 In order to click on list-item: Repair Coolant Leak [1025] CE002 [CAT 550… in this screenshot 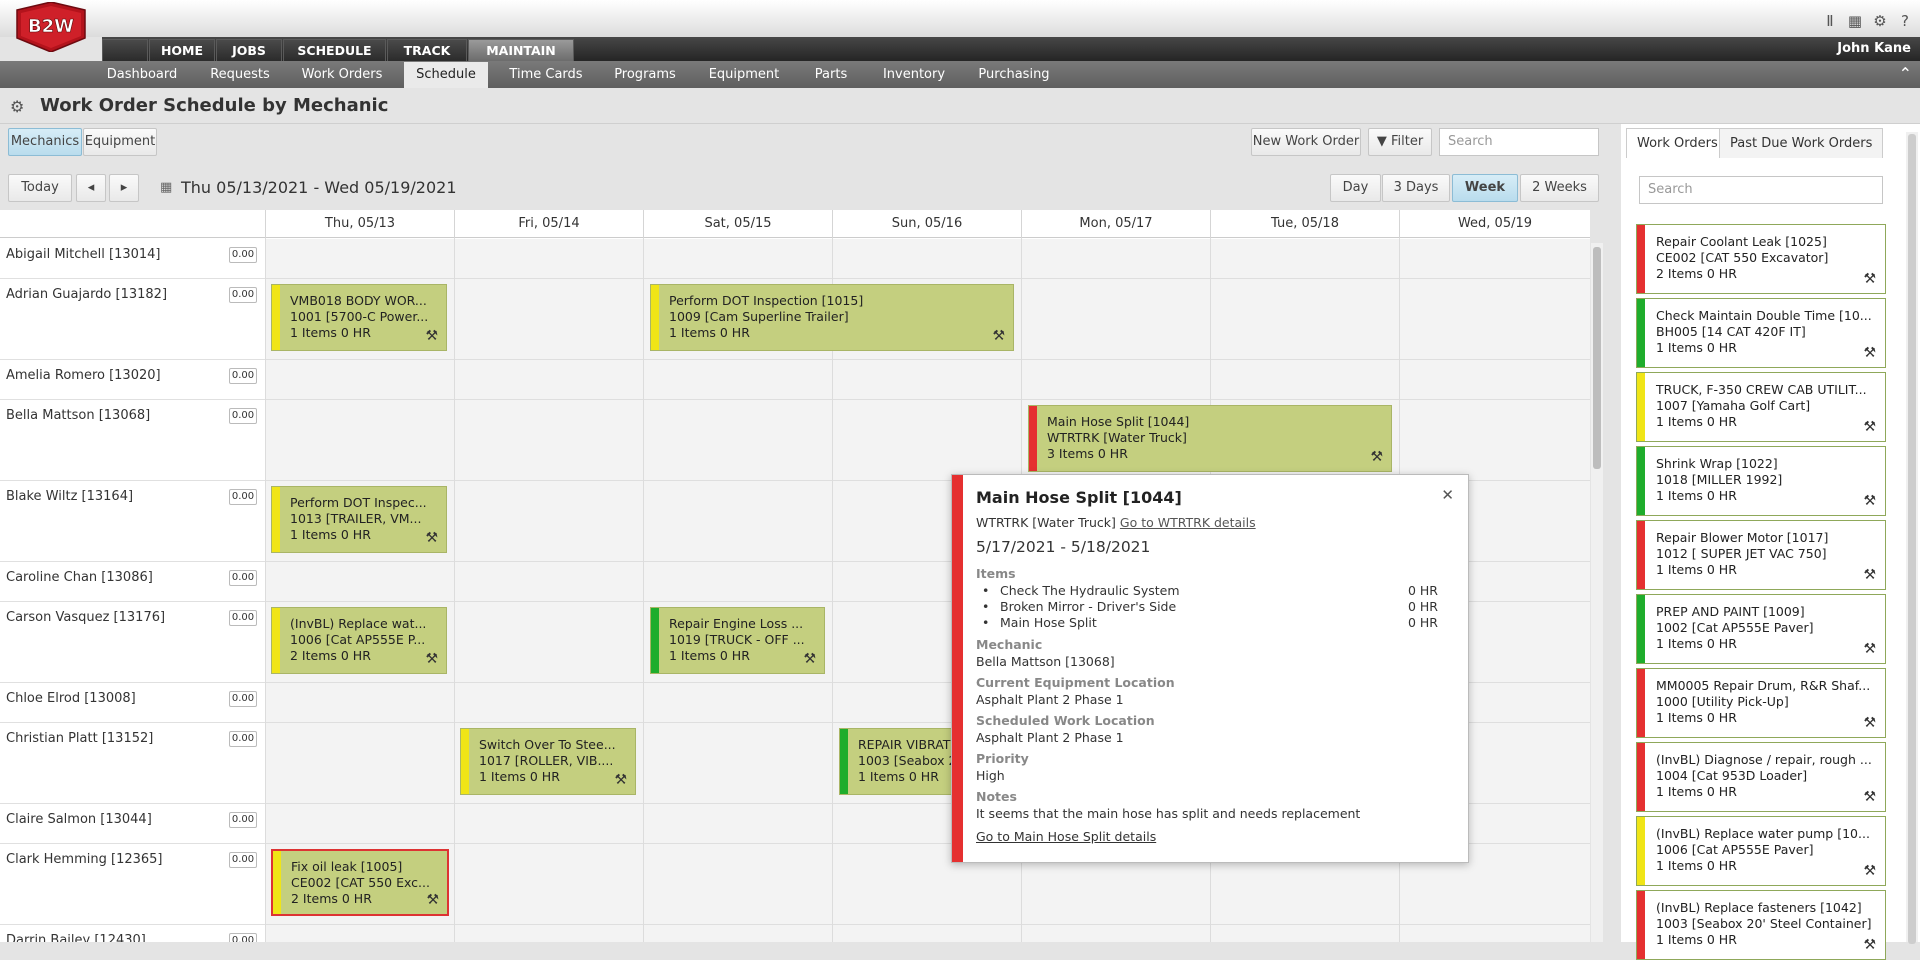, I will do `click(1761, 259)`.